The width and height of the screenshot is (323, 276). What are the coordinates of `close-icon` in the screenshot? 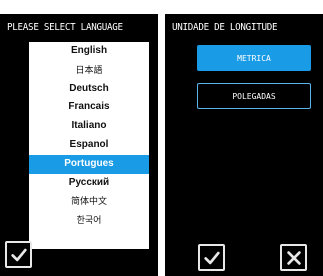 It's located at (293, 257).